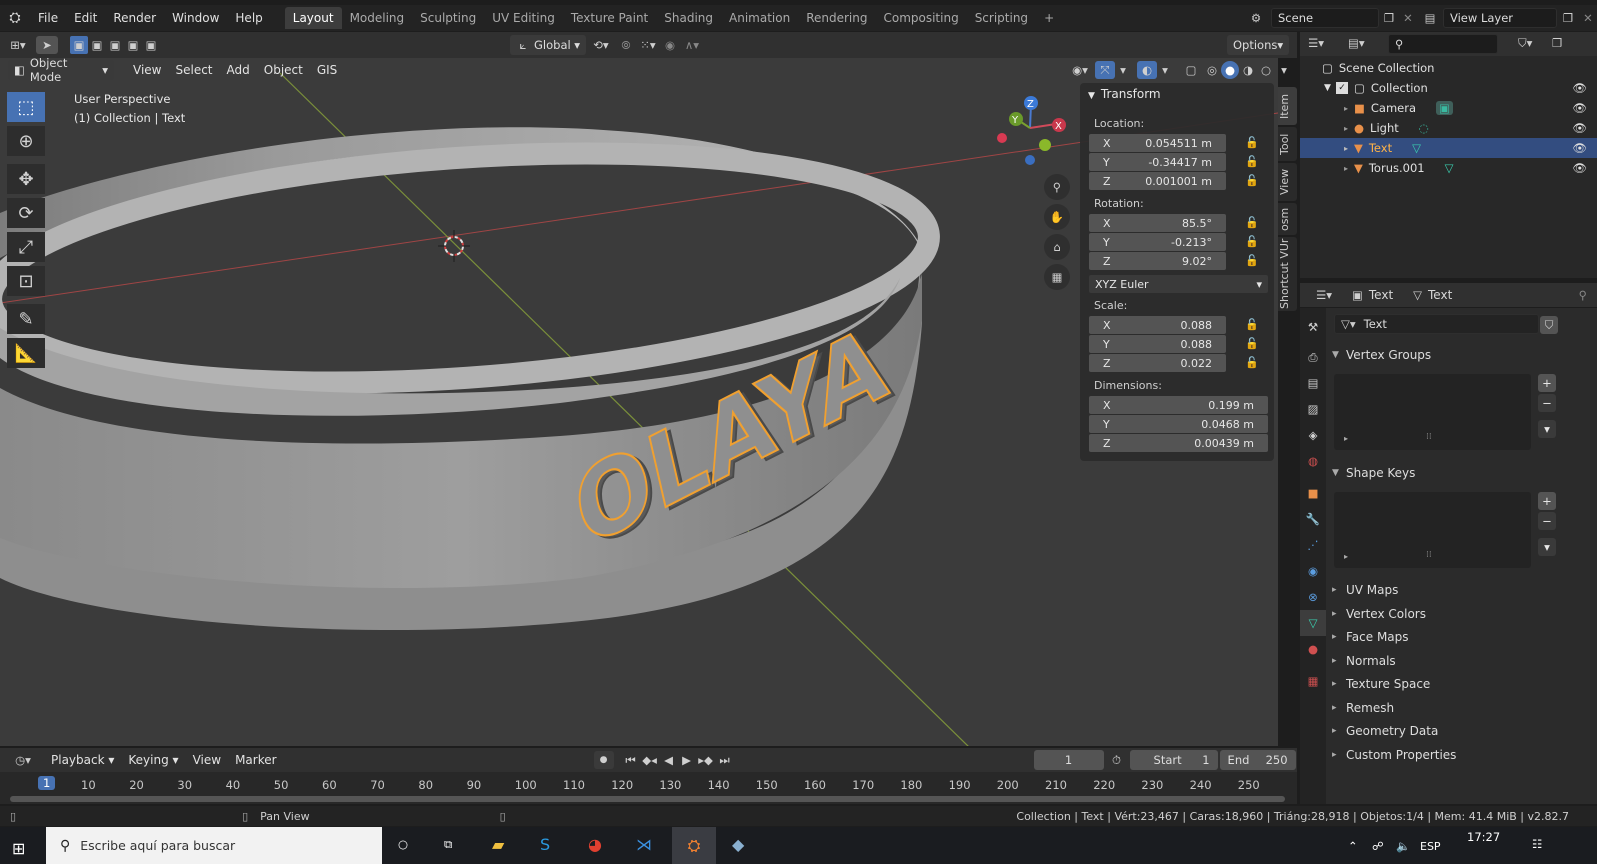  I want to click on constraints-tab-icon: ⊗, so click(1313, 597).